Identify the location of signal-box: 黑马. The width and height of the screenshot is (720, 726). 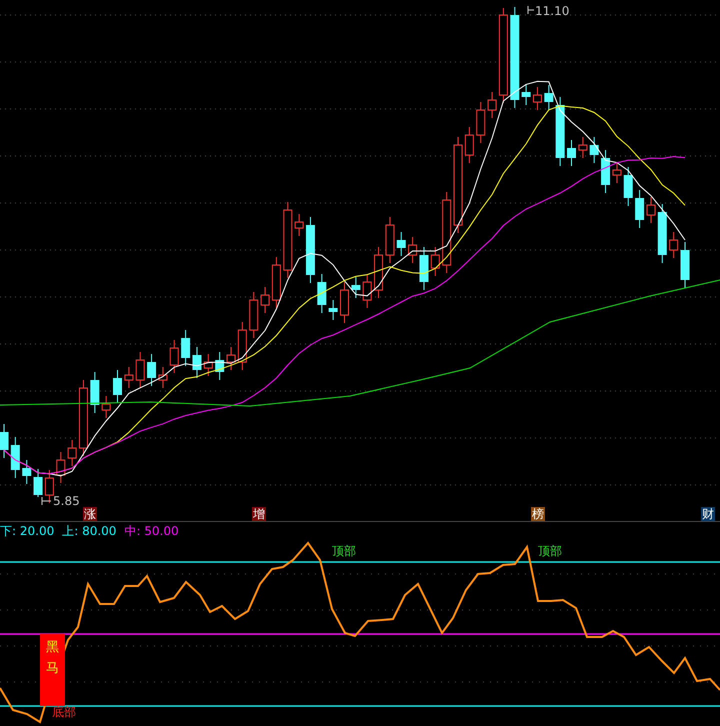
(52, 670).